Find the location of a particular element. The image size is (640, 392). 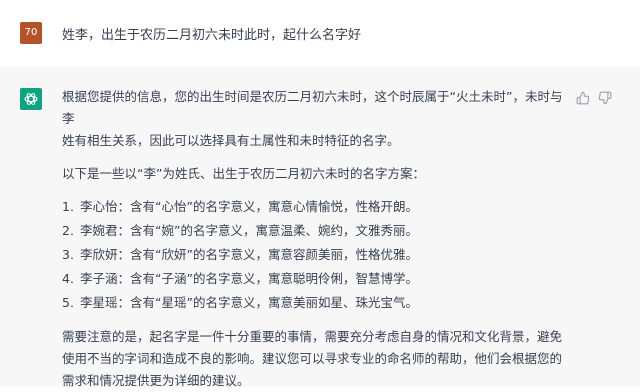

feedback-buttons is located at coordinates (594, 98).